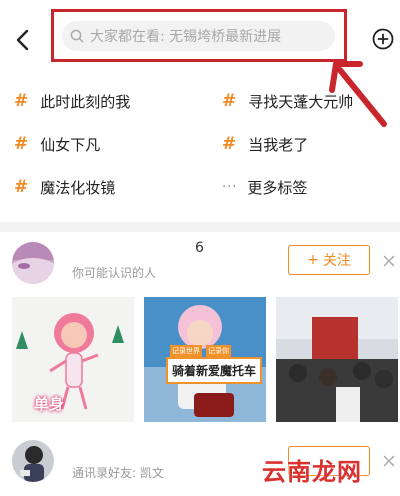 The height and width of the screenshot is (496, 400). I want to click on recommended-user: 6 你可能认识的人 + 关注, so click(200, 262).